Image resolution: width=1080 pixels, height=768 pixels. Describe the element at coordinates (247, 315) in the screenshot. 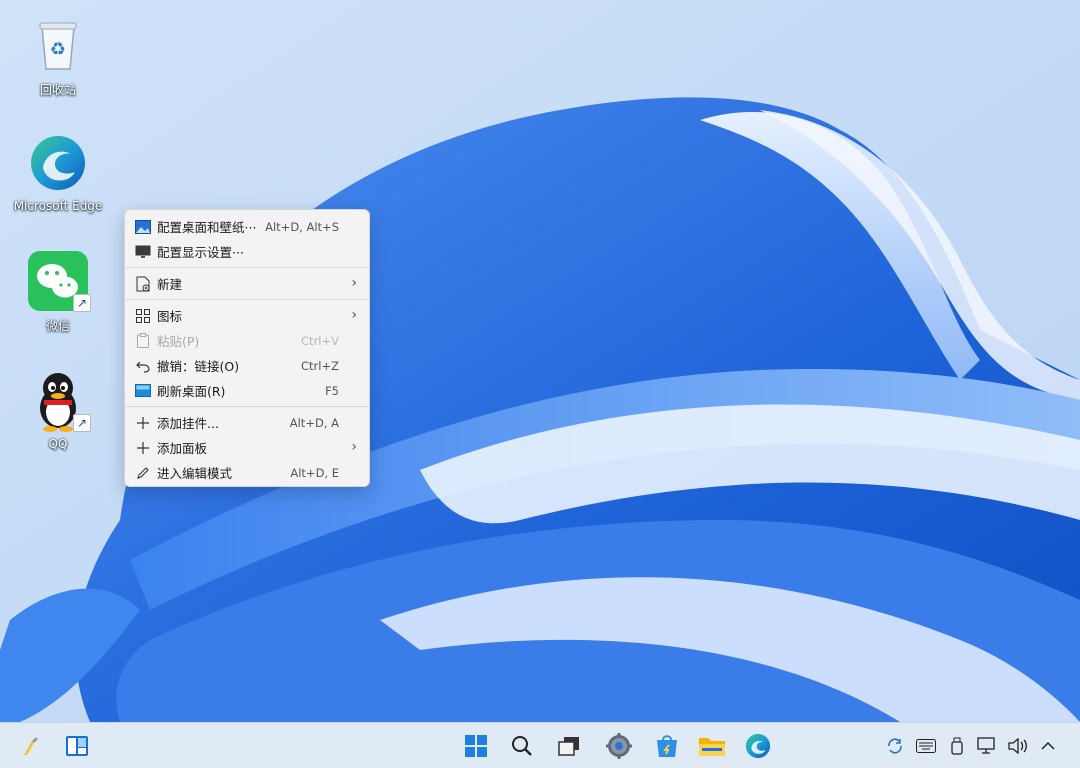

I see `menu-item-icons: 图标 ›` at that location.